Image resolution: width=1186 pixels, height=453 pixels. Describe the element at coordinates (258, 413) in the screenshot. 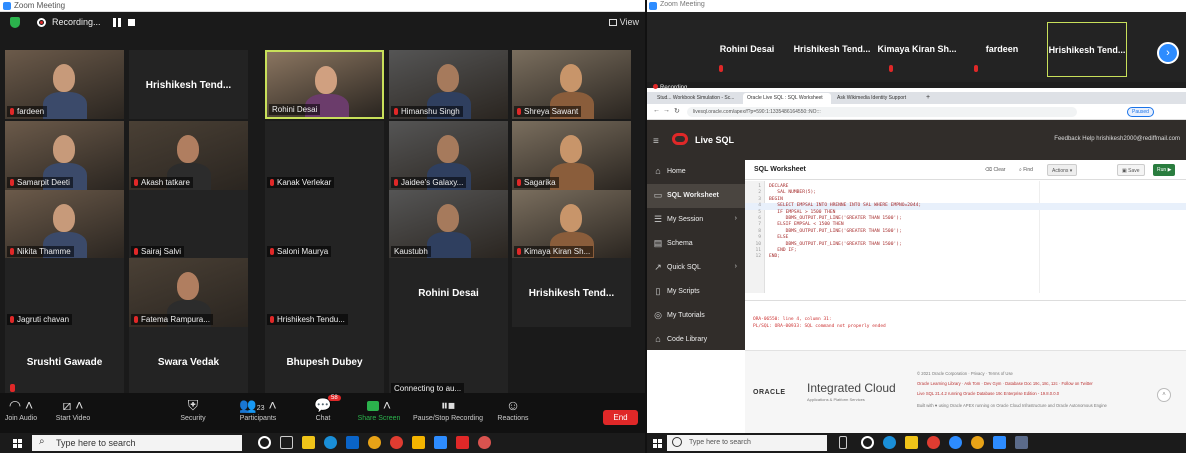

I see `participants-button: 👥23 ˄ Participants` at that location.